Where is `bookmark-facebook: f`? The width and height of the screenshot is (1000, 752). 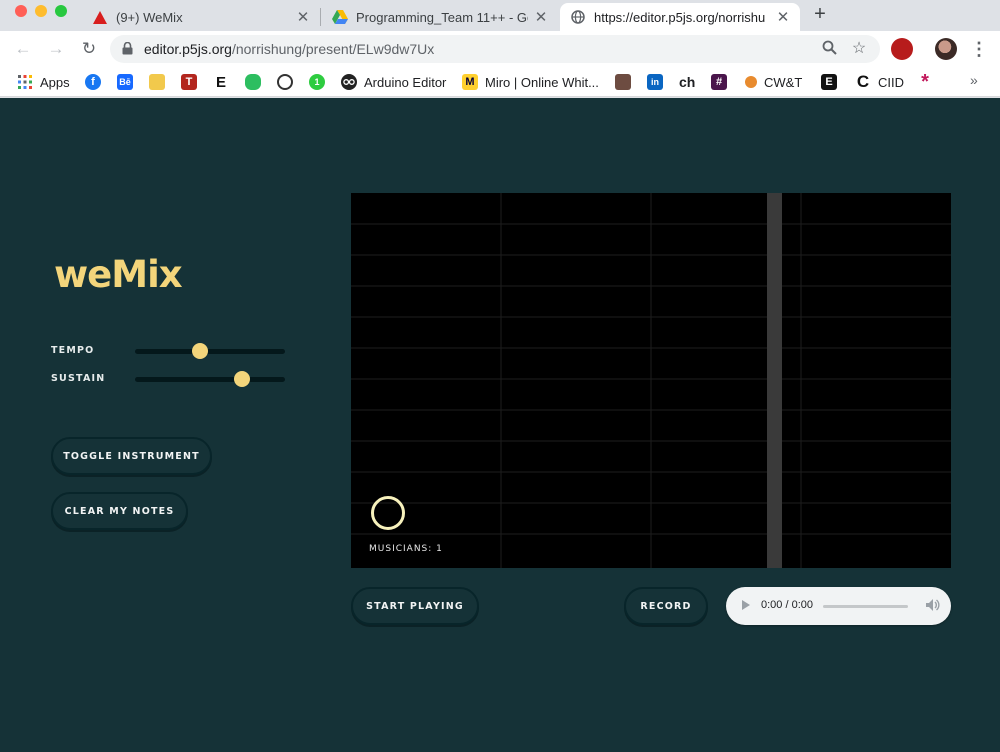
bookmark-facebook: f is located at coordinates (96, 82).